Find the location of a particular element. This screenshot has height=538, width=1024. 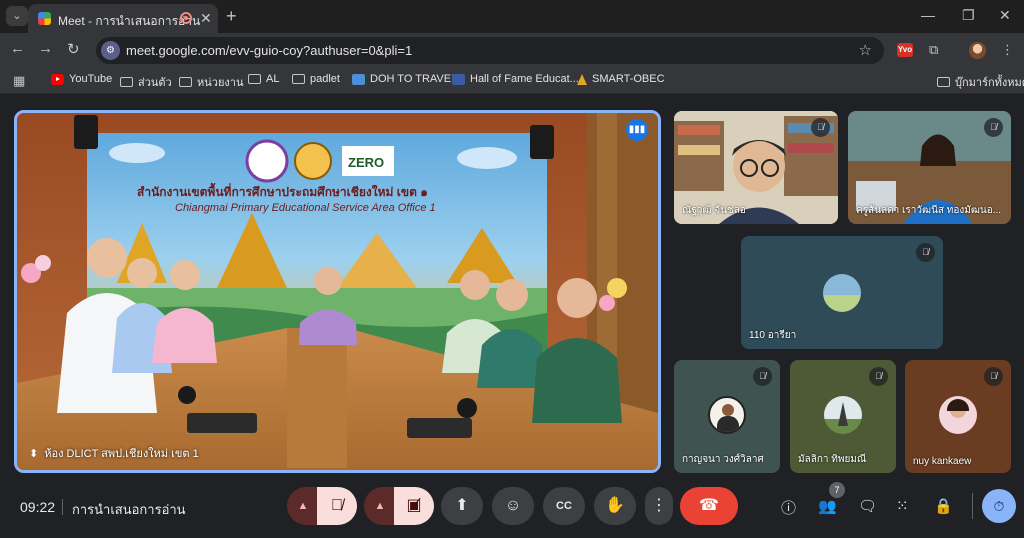

bookmark-youtube: YouTube is located at coordinates (81, 79).